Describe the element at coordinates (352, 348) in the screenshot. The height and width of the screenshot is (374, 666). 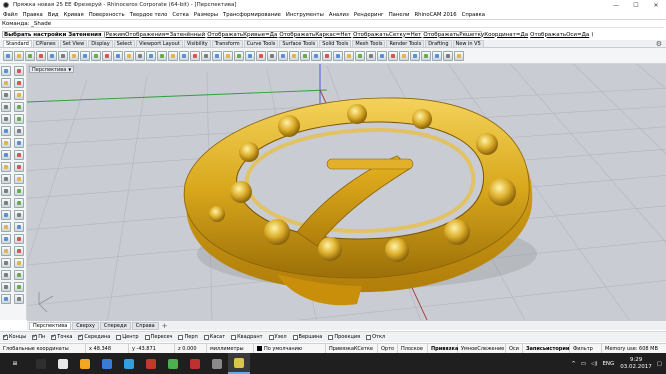
I see `status-grid-snap: ПривязкаКСетке` at that location.